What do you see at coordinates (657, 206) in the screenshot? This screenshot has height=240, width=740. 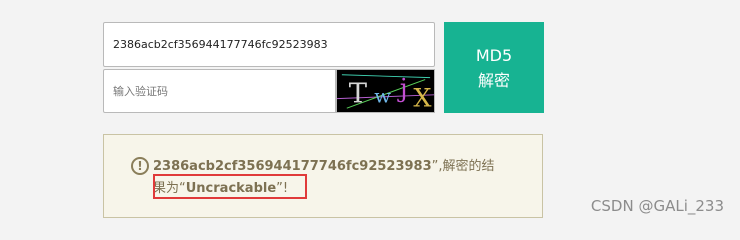 I see `watermark: CSDN @GALi_233` at bounding box center [657, 206].